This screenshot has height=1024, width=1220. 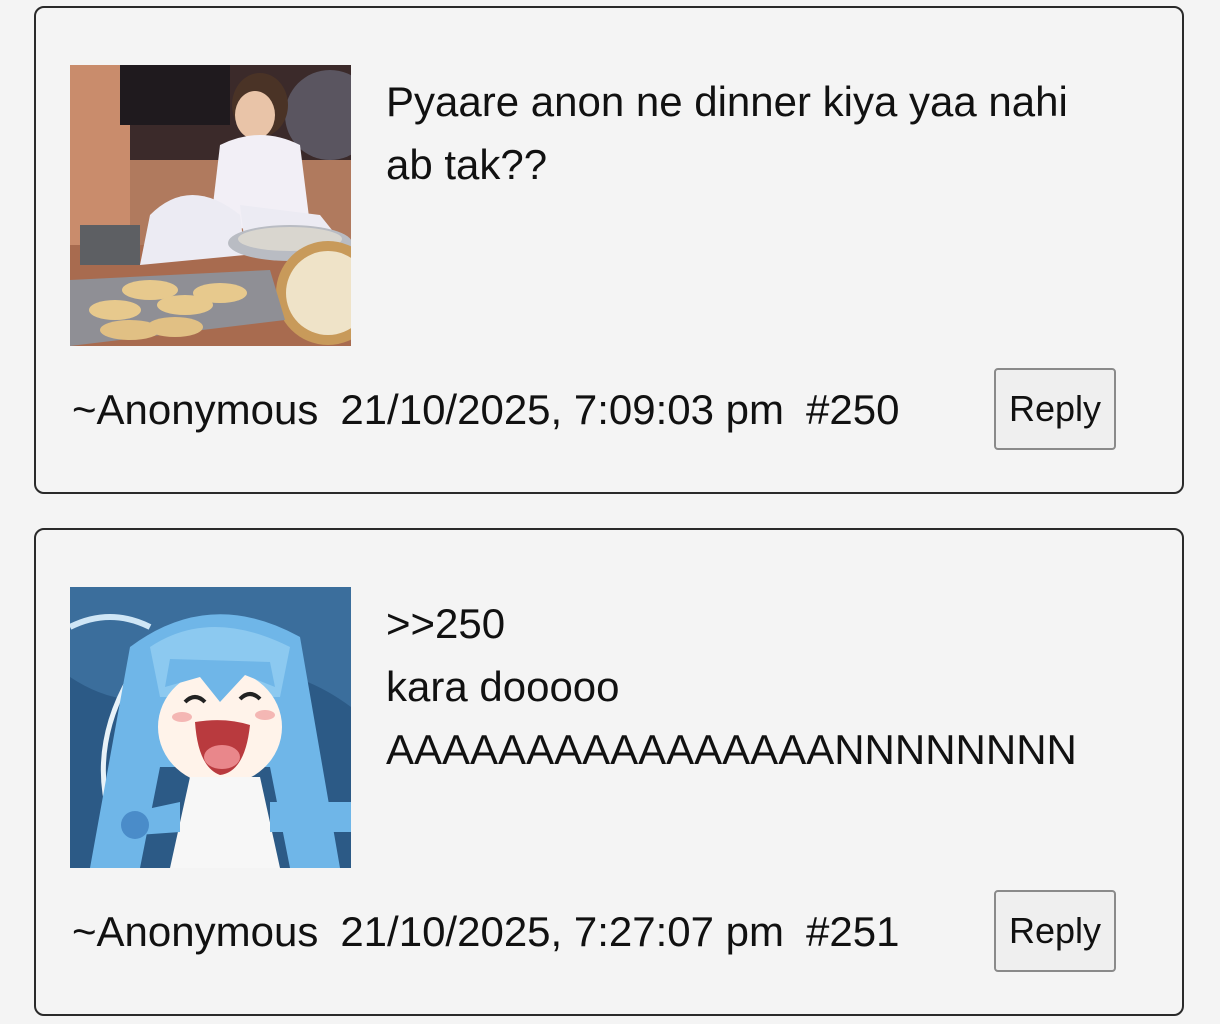 I want to click on post-meta: ~Anonymous 21/10/2025, 7:09:03 pm #250, so click(x=496, y=410).